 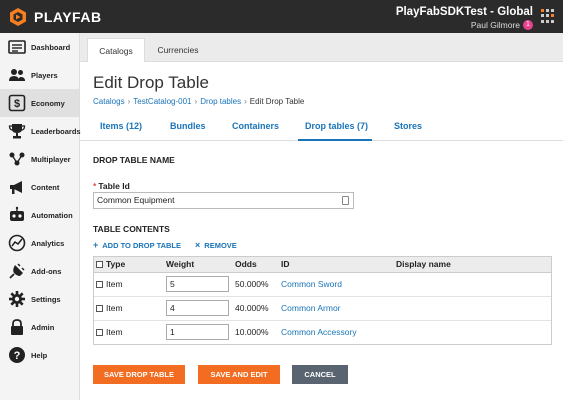 What do you see at coordinates (43, 327) in the screenshot?
I see `sidebar-item-label: Admin` at bounding box center [43, 327].